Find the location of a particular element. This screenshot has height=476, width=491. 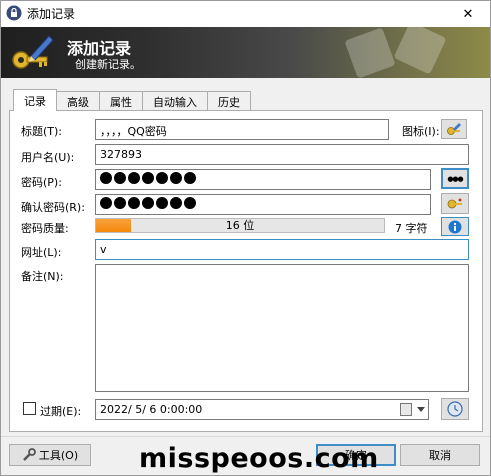

title-field: ，，，，QQ密码 is located at coordinates (242, 129).